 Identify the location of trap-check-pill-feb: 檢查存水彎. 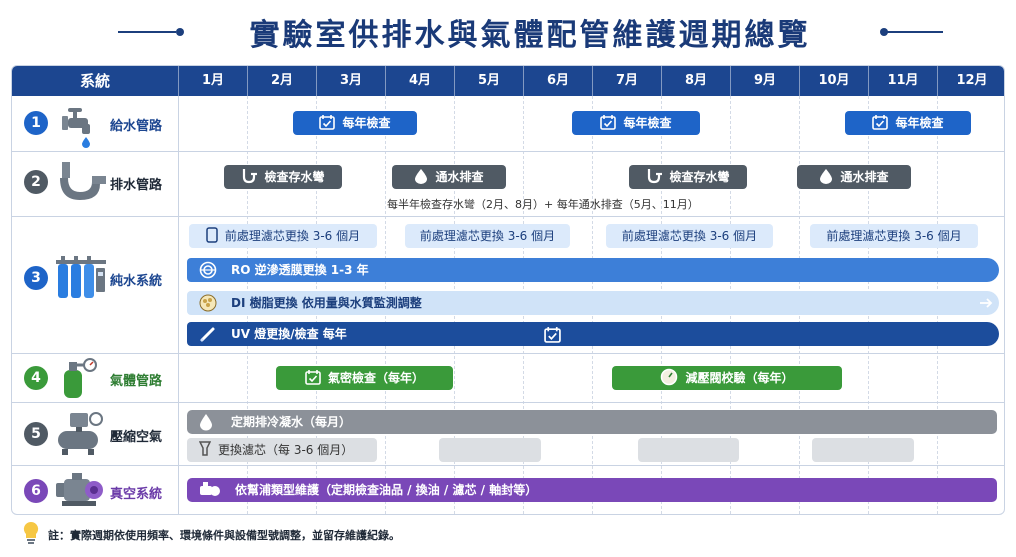
(283, 177).